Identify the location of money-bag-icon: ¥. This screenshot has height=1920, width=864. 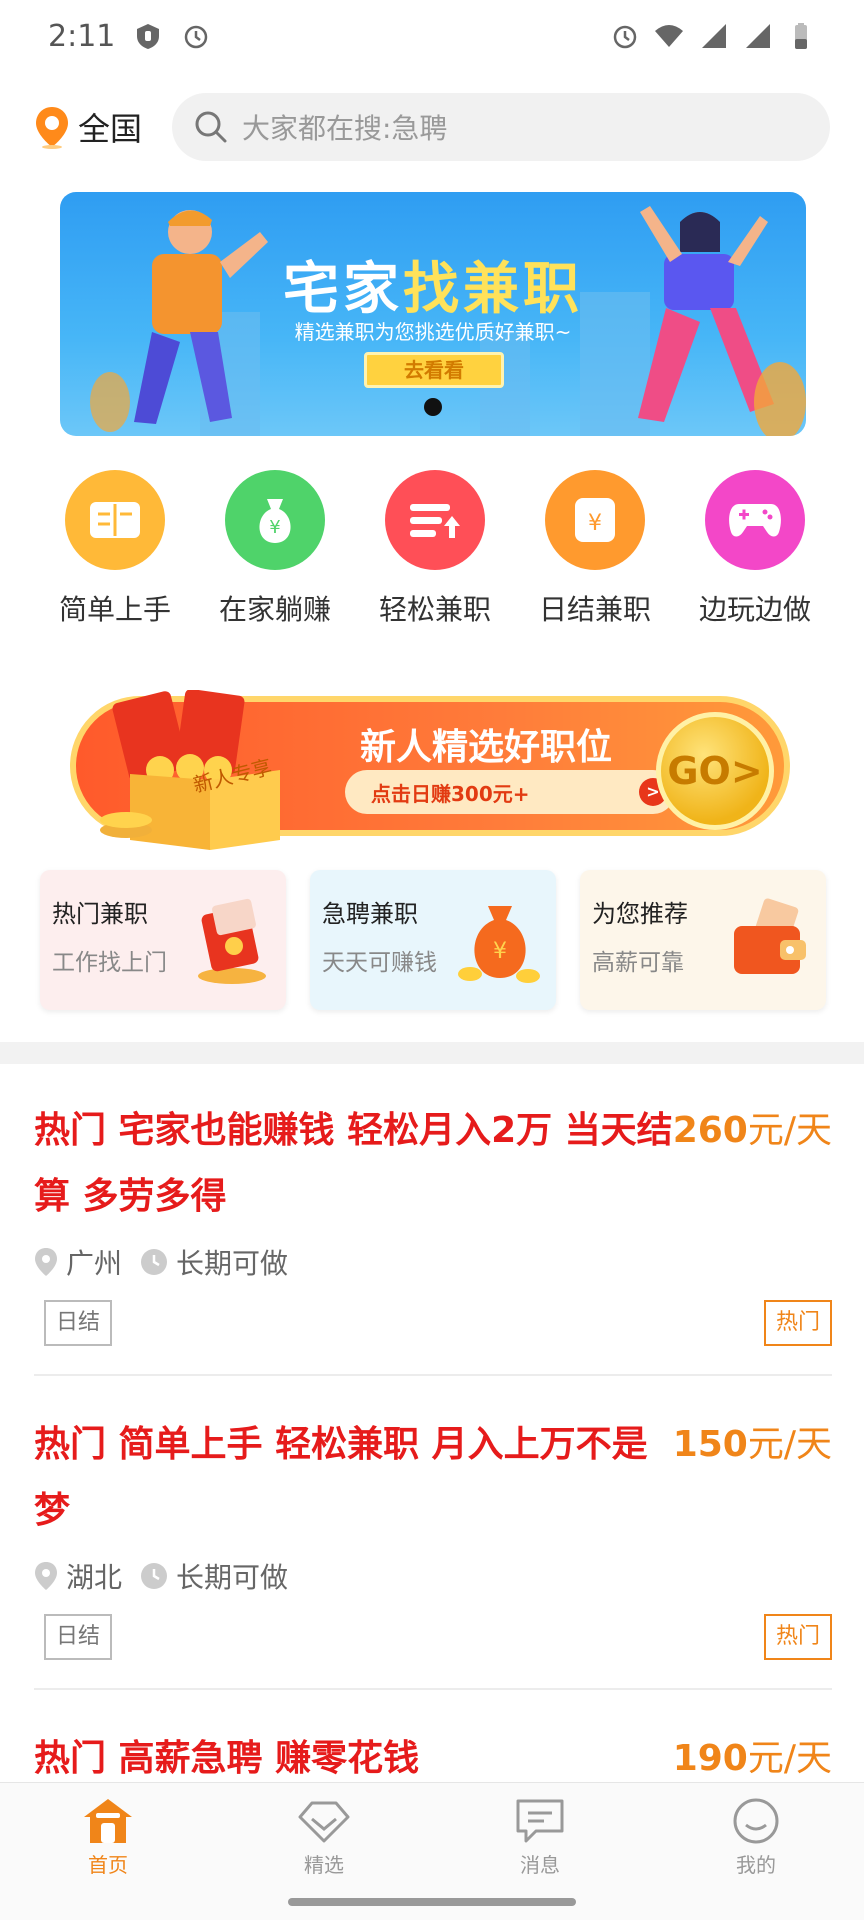
(275, 520).